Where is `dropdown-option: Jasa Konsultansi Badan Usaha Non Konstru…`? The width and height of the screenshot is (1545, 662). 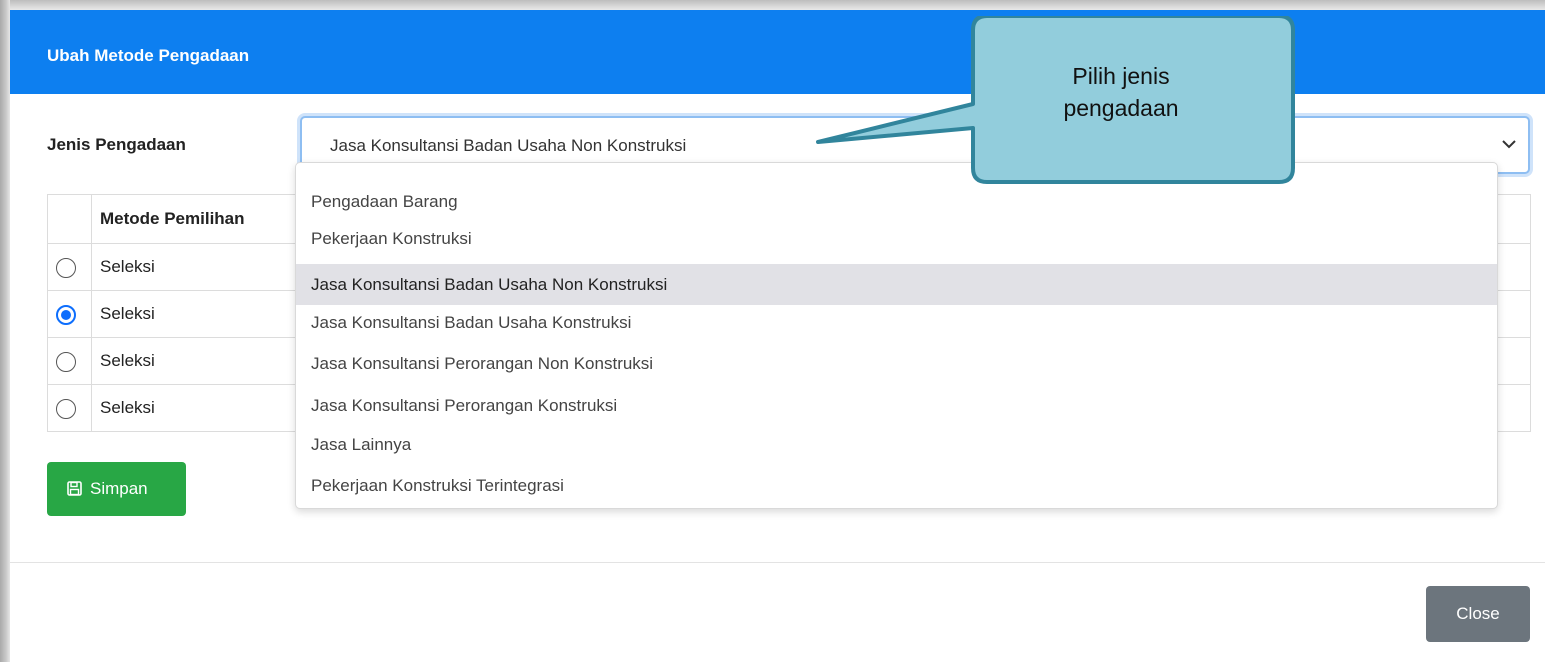
dropdown-option: Jasa Konsultansi Badan Usaha Non Konstru… is located at coordinates (896, 284).